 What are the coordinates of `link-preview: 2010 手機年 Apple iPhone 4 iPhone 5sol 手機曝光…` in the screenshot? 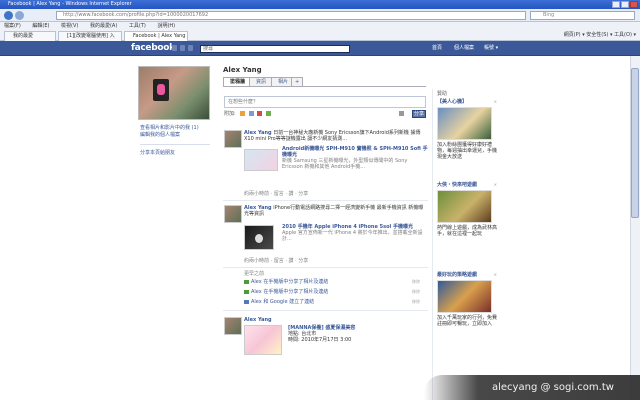 It's located at (355, 233).